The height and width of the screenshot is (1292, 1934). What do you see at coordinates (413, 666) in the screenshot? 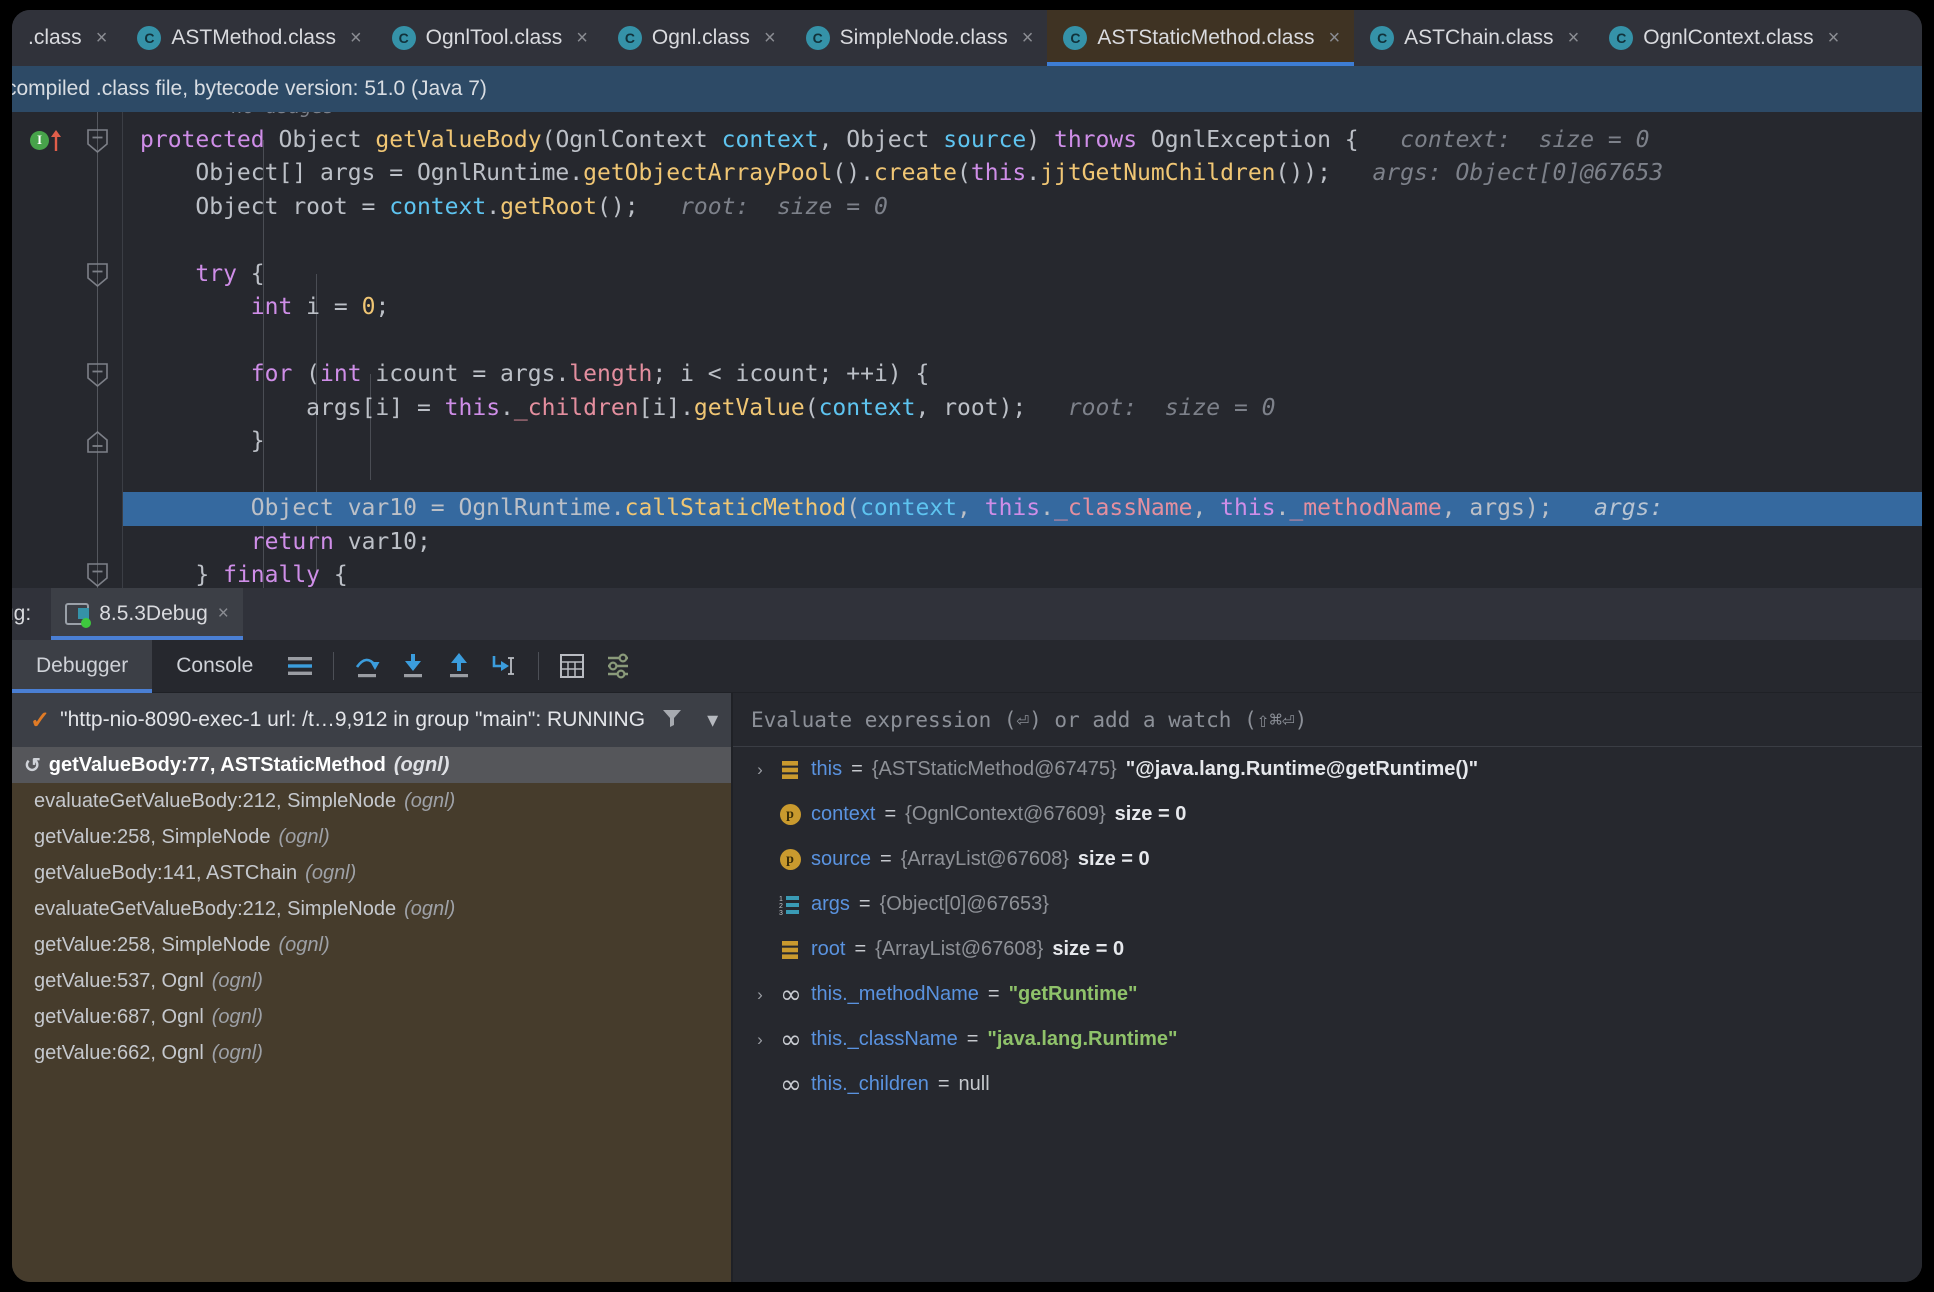
I see `step-into-icon` at bounding box center [413, 666].